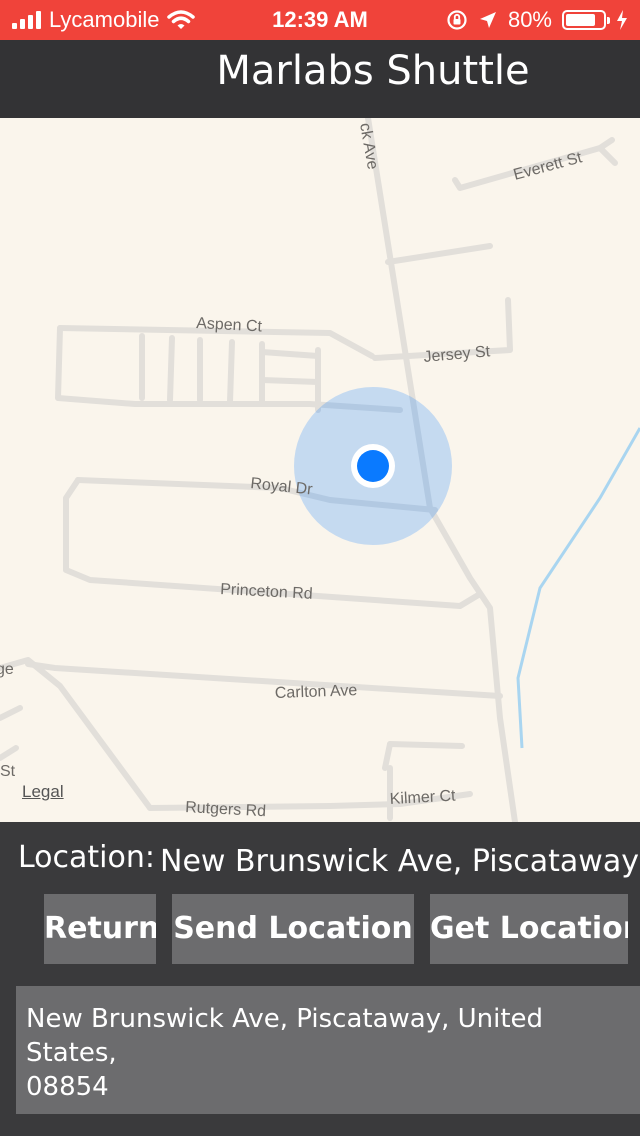  What do you see at coordinates (373, 466) in the screenshot?
I see `user-location-dot` at bounding box center [373, 466].